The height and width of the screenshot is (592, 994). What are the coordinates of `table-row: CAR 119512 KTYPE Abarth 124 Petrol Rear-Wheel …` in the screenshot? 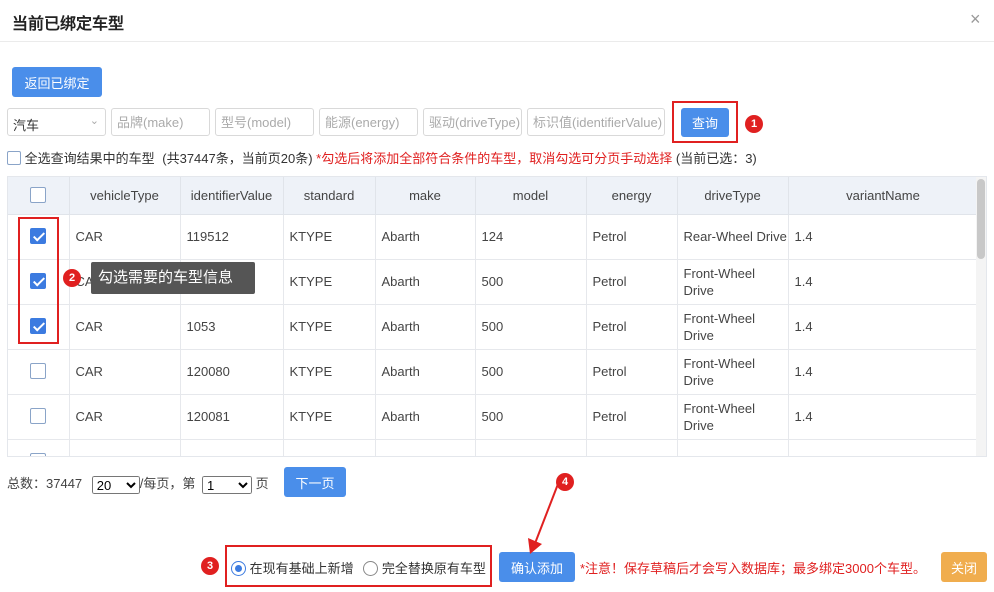 It's located at (493, 237).